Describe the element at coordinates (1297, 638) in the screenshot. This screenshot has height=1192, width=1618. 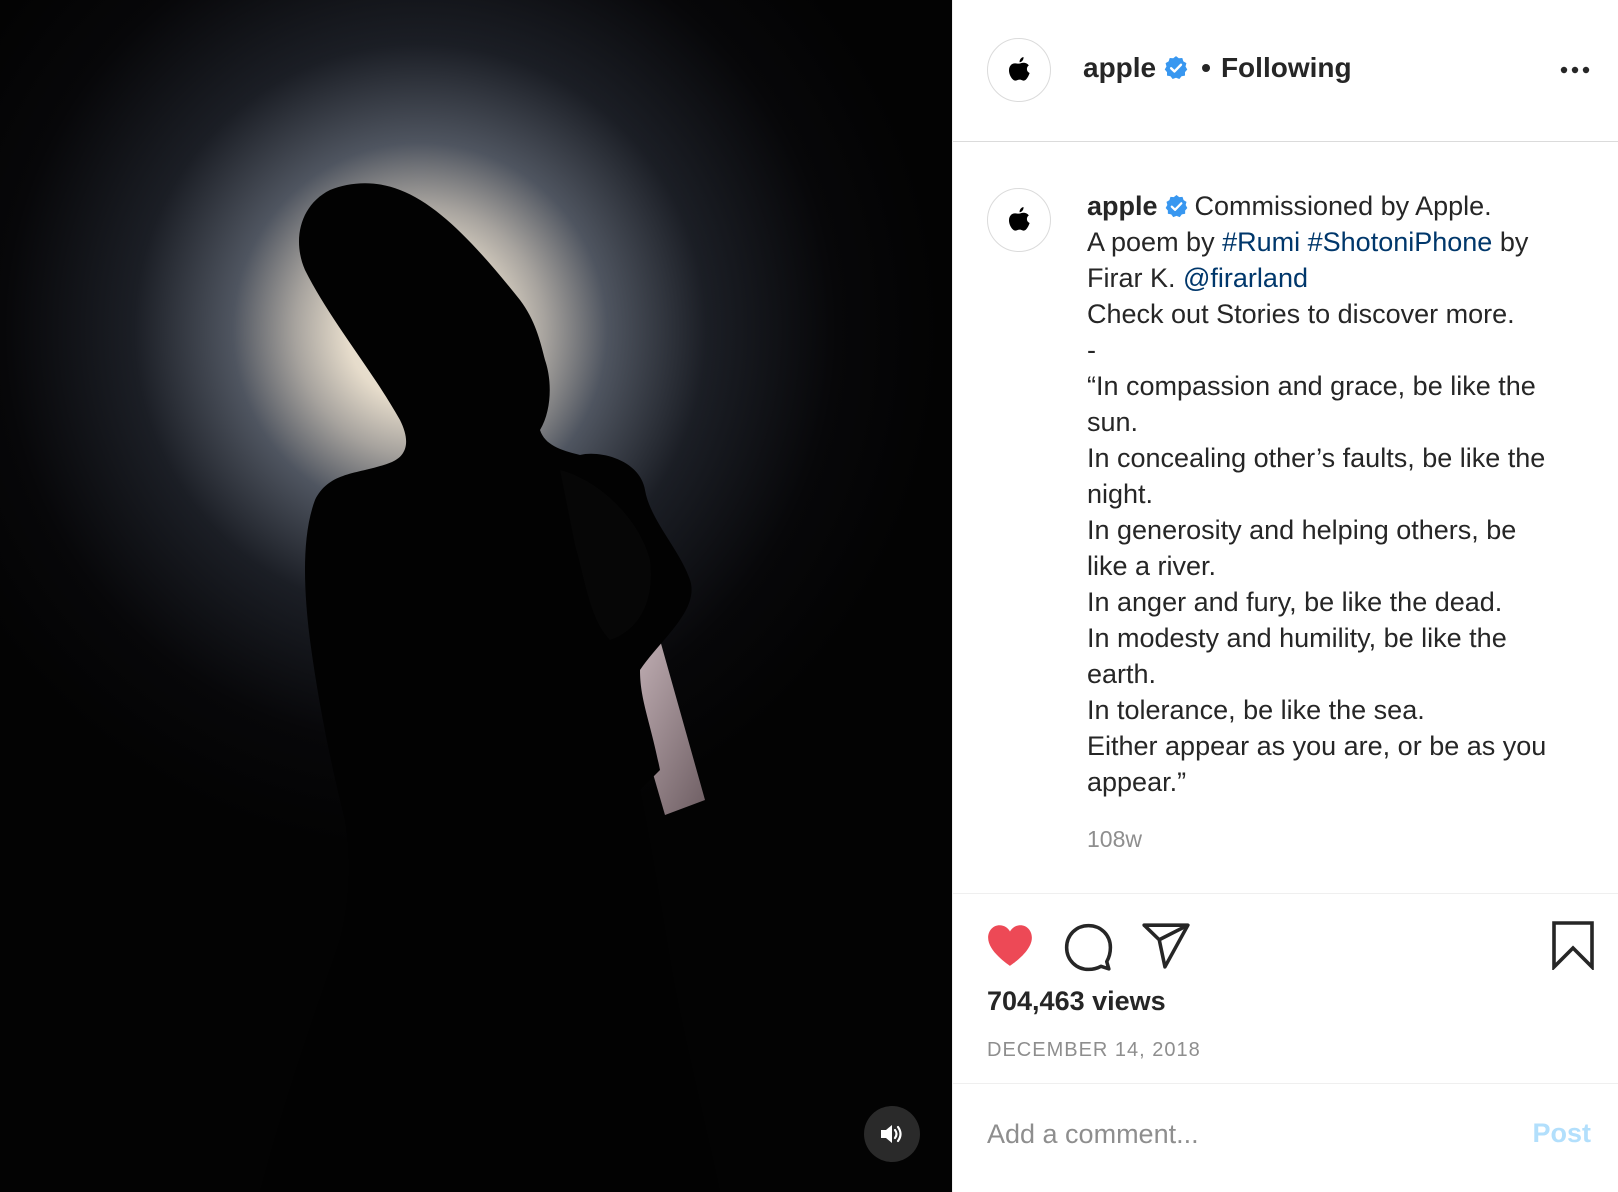
I see `caption-text-segment: In modesty and humility, be like the` at that location.